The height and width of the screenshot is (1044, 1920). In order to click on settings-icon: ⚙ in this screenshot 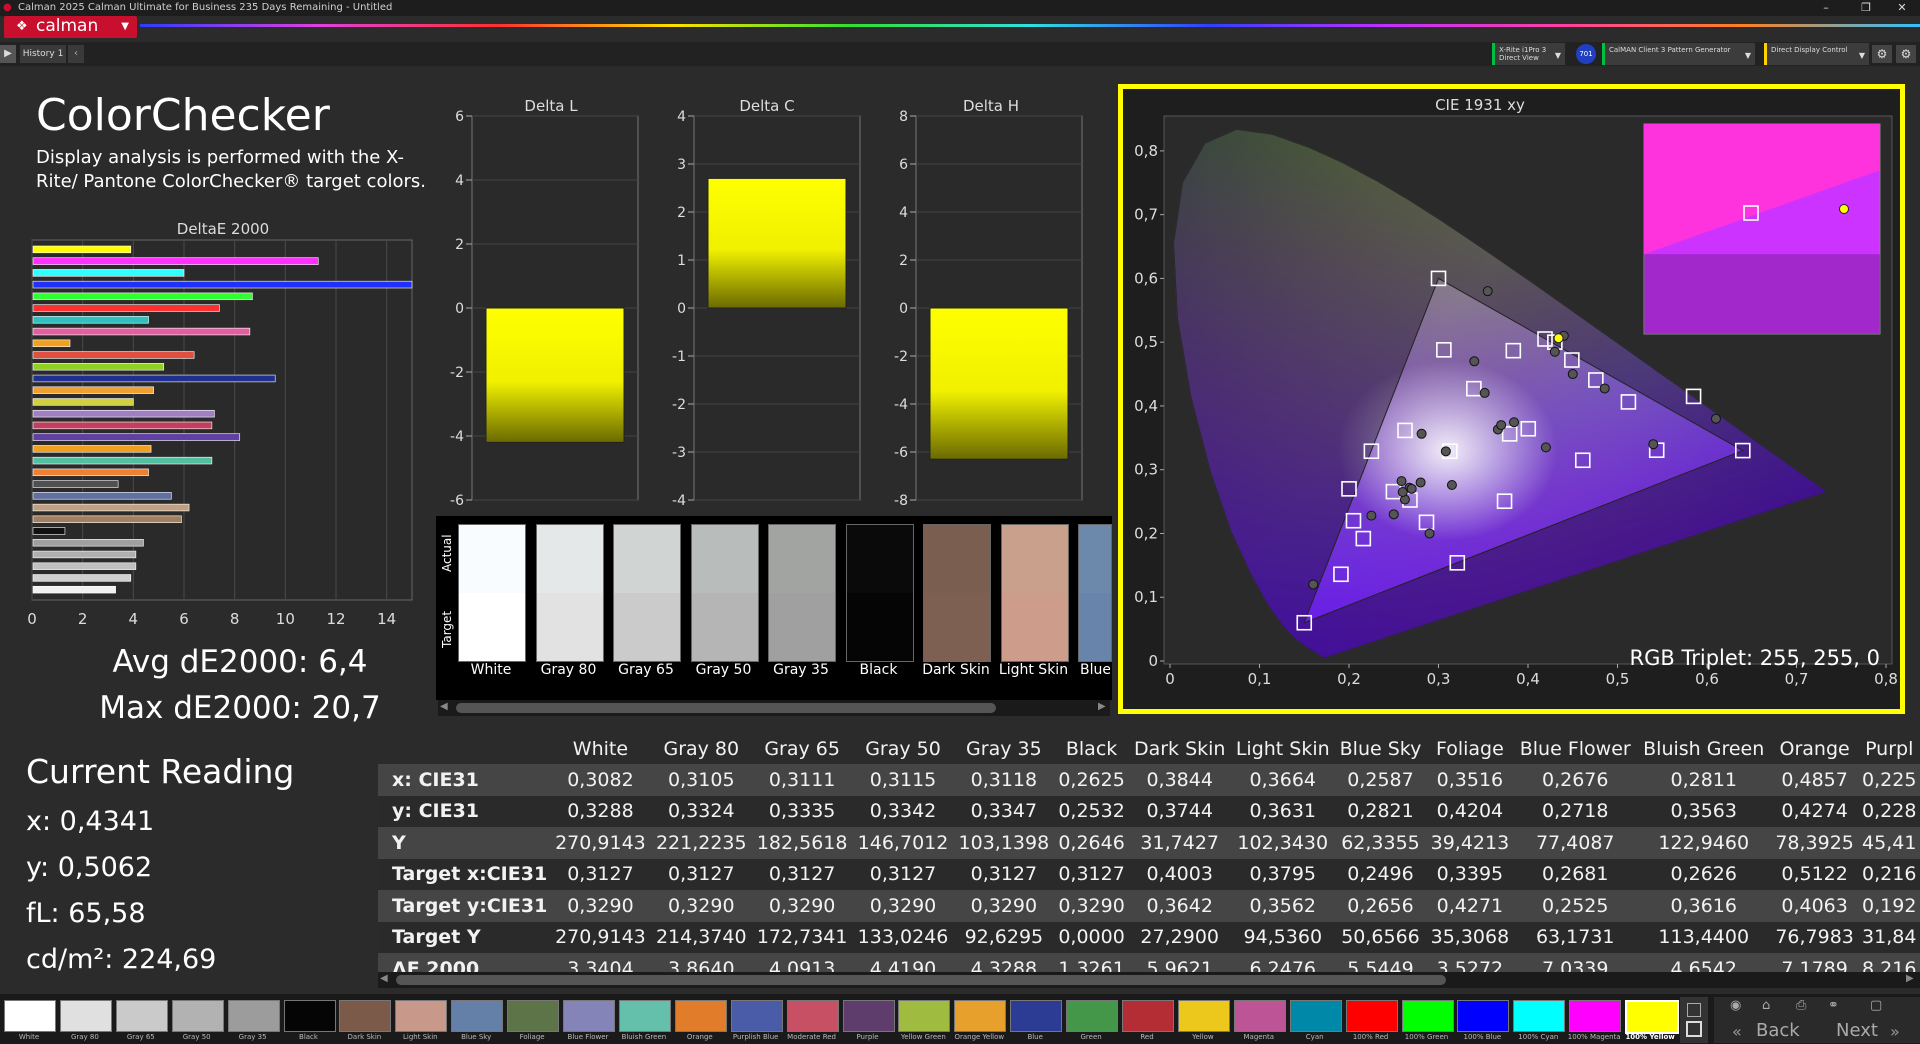, I will do `click(1906, 54)`.